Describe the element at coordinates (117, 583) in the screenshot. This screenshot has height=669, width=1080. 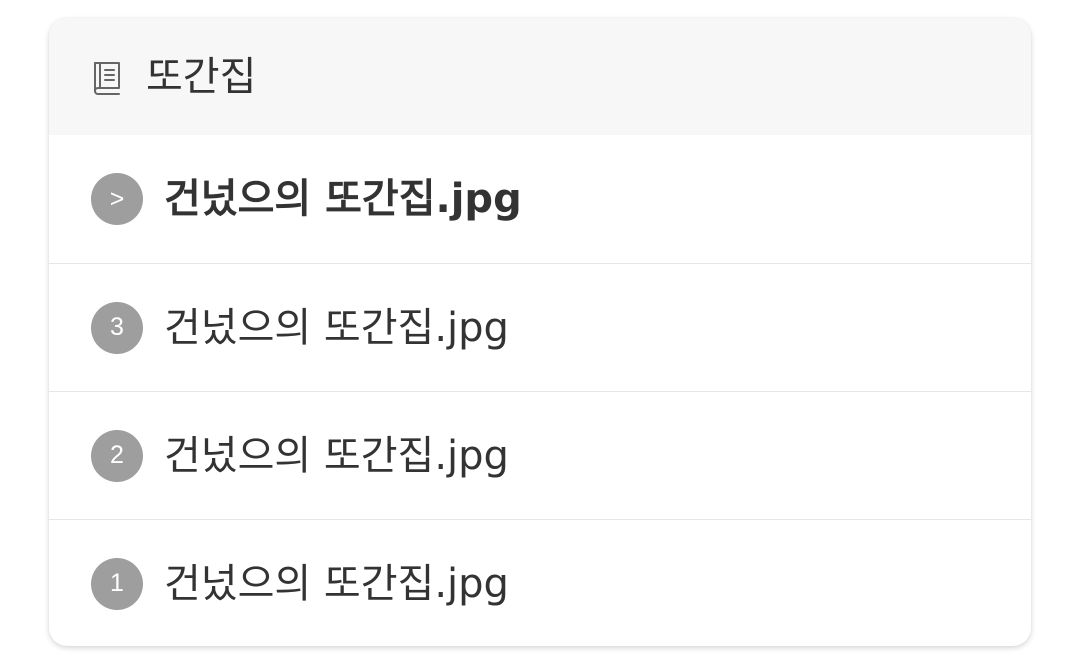
I see `episode-number-badge: 1` at that location.